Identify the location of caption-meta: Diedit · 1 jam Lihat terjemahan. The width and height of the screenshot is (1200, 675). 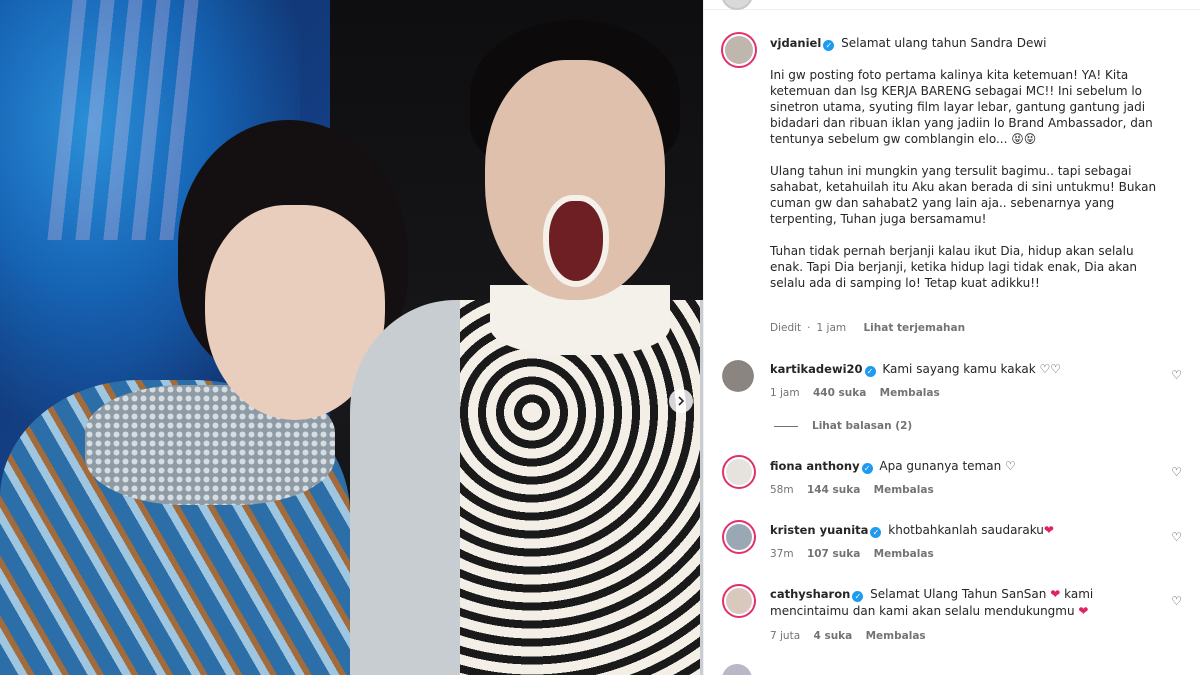
(868, 328).